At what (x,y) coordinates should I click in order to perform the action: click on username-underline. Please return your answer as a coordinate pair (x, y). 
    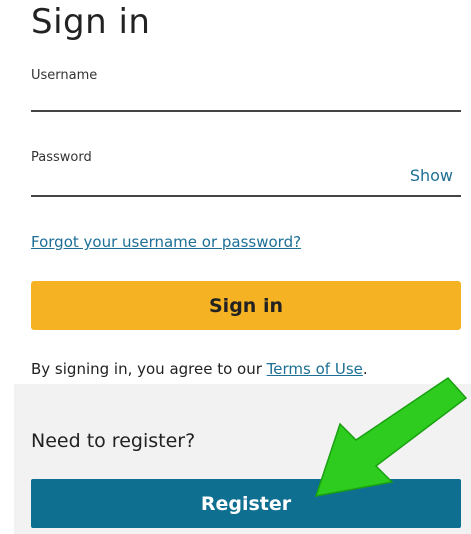
    Looking at the image, I should click on (246, 111).